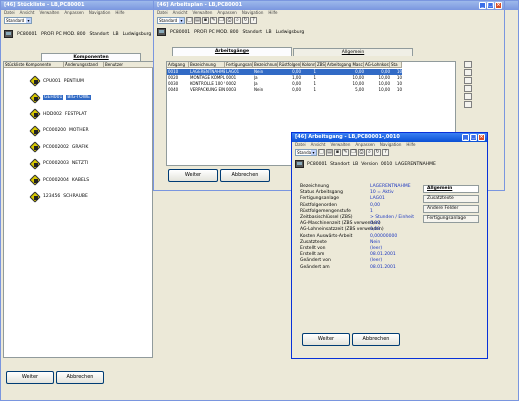  Describe the element at coordinates (245, 175) in the screenshot. I see `arbeitsplan-abbrechen-button: Abbrechen` at that location.